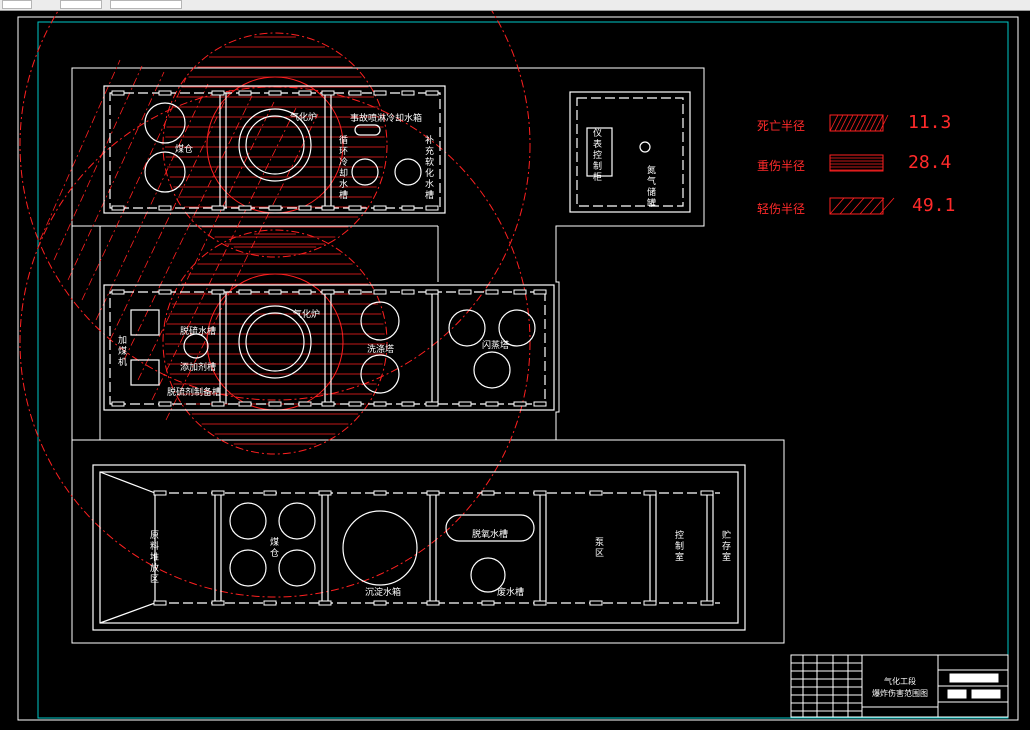  I want to click on title-block-line2: 爆炸伤害范围图, so click(900, 693).